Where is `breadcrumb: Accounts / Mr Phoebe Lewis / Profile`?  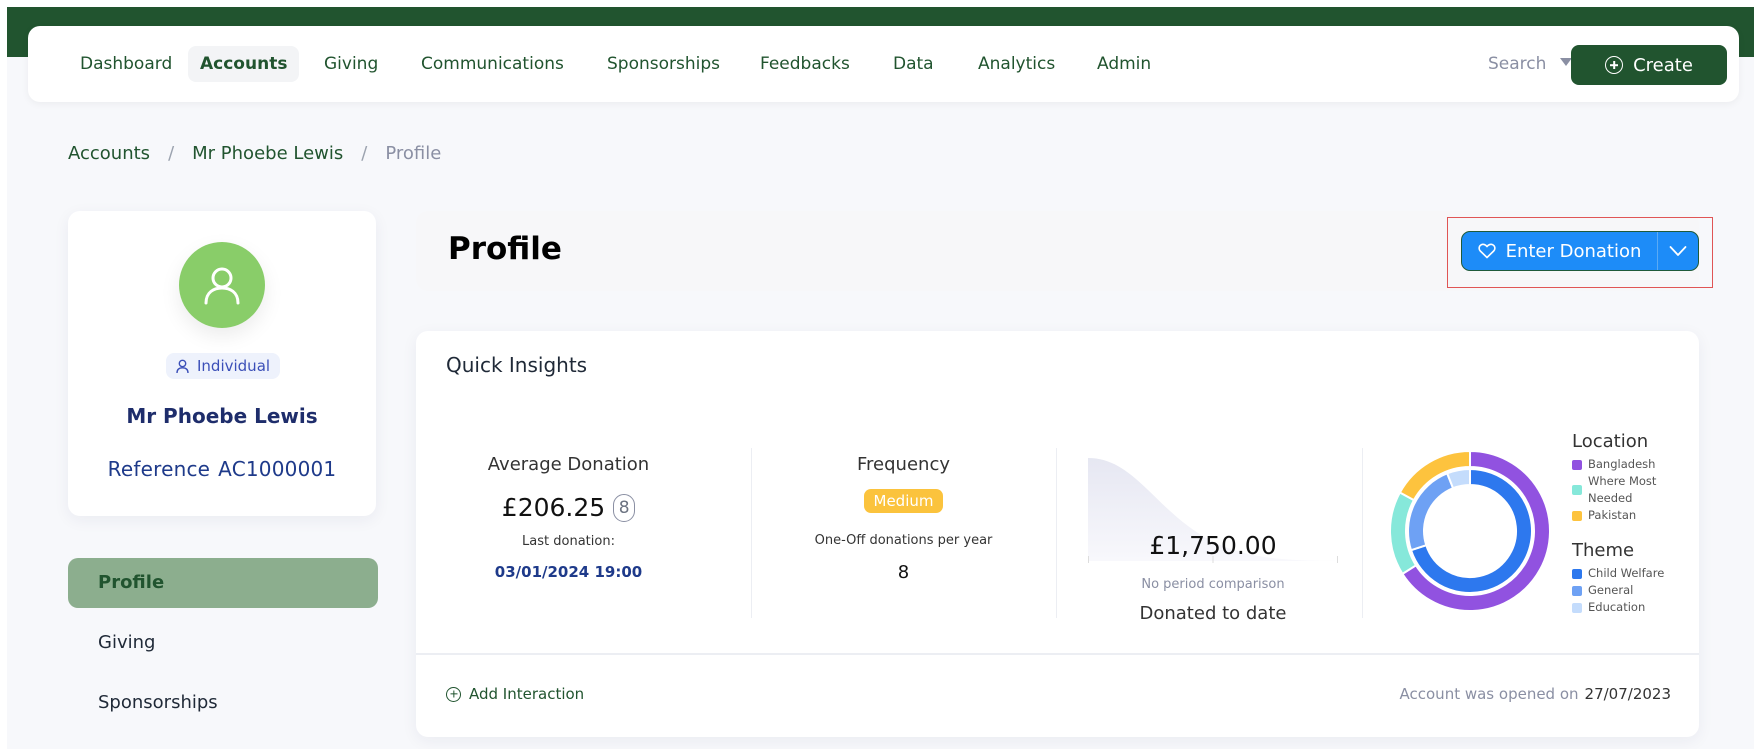
breadcrumb: Accounts / Mr Phoebe Lewis / Profile is located at coordinates (254, 153).